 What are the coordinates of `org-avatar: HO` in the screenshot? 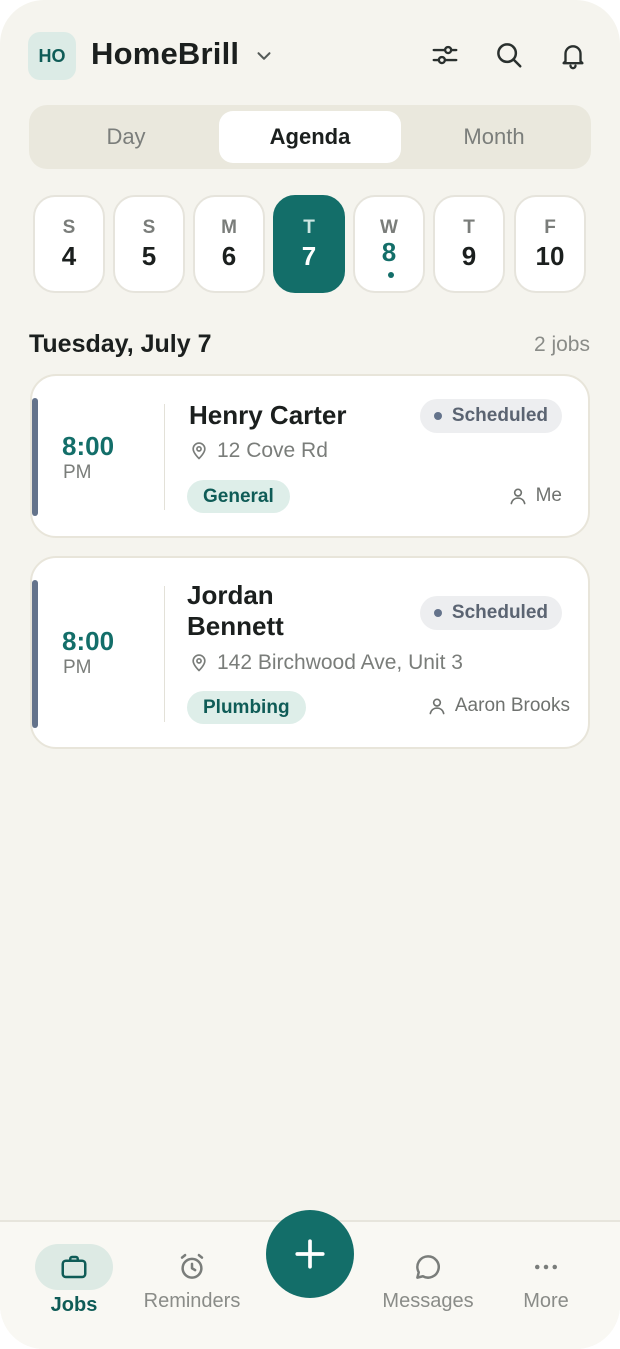 It's located at (52, 56).